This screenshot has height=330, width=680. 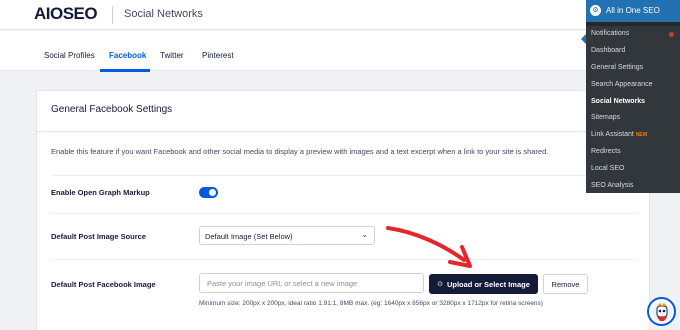 I want to click on submenu-label: Redirects, so click(x=606, y=152).